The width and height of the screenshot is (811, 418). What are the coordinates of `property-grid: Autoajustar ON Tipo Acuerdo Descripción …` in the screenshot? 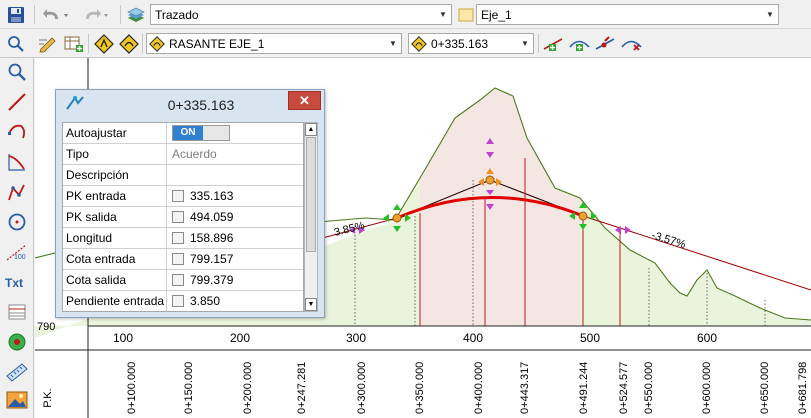 It's located at (183, 217).